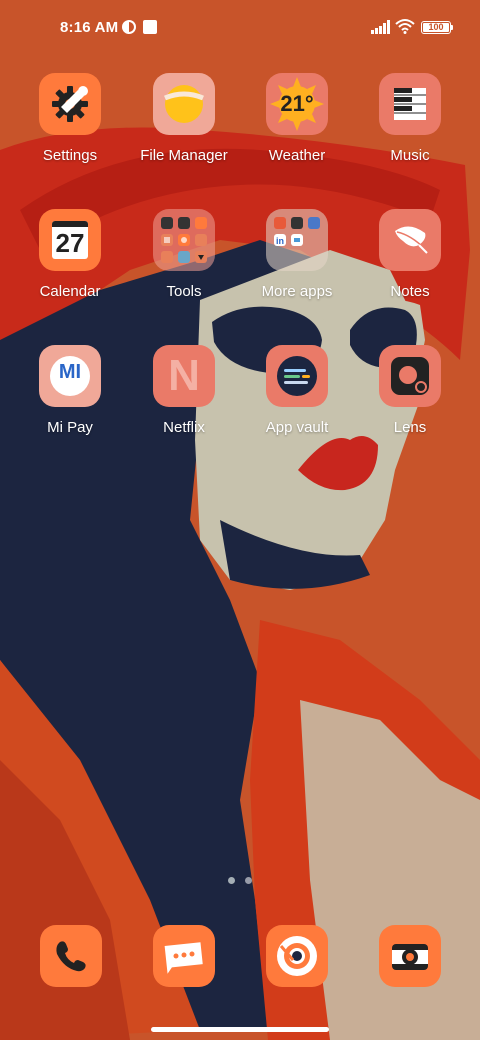 The width and height of the screenshot is (480, 1040). I want to click on data-saver-icon, so click(129, 27).